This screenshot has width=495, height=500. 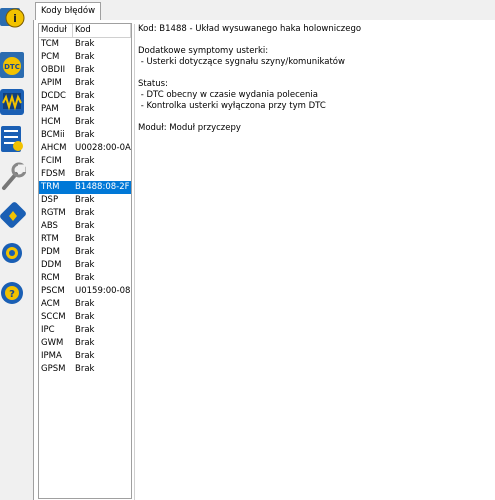 I want to click on table-row: DSP Brak, so click(x=85, y=200).